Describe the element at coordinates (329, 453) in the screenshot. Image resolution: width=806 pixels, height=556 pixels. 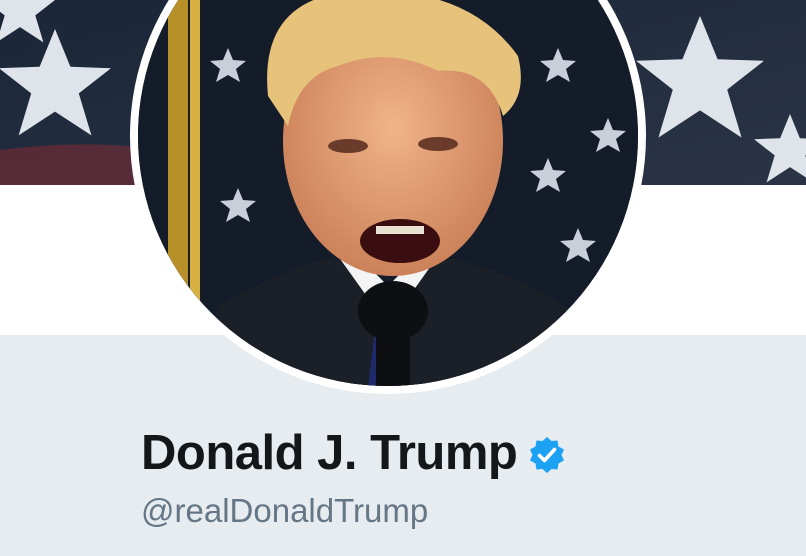
I see `profile-name: Donald J. Trump` at that location.